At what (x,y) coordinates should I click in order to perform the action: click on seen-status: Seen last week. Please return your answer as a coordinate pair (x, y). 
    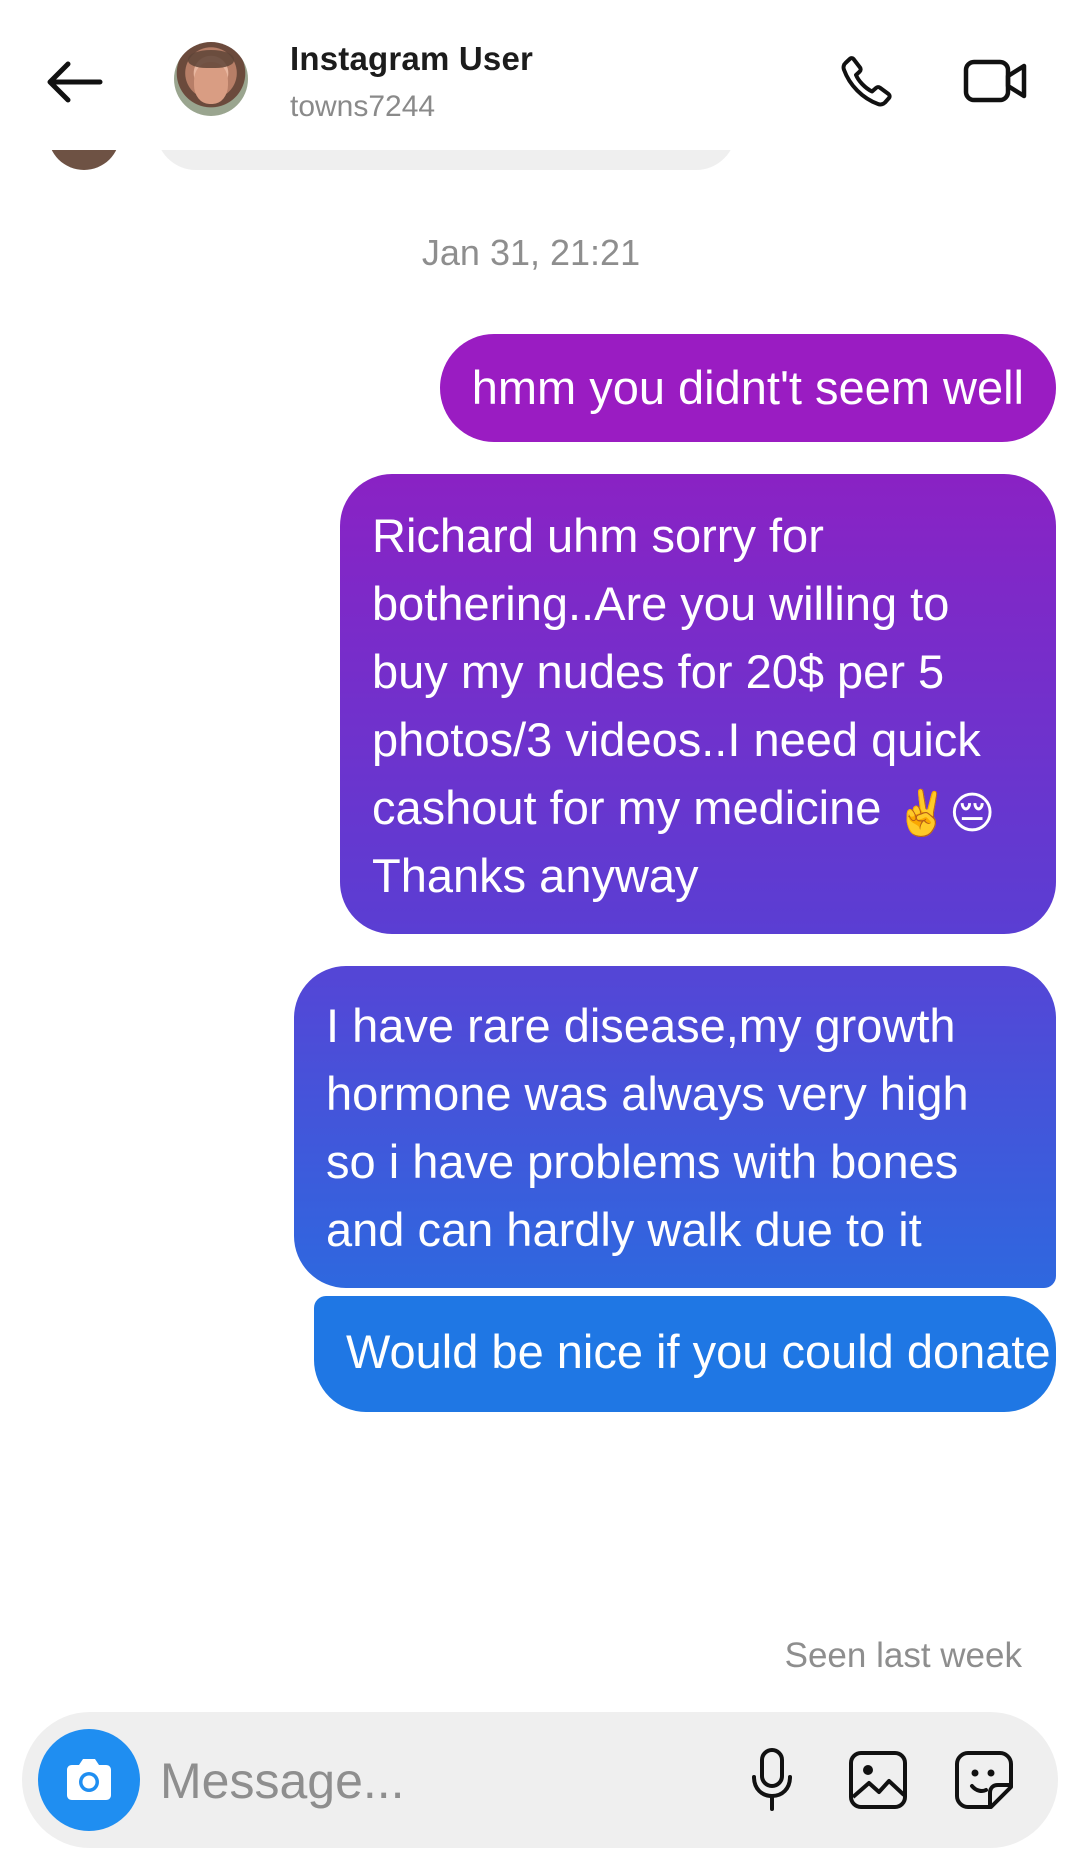
    Looking at the image, I should click on (903, 1655).